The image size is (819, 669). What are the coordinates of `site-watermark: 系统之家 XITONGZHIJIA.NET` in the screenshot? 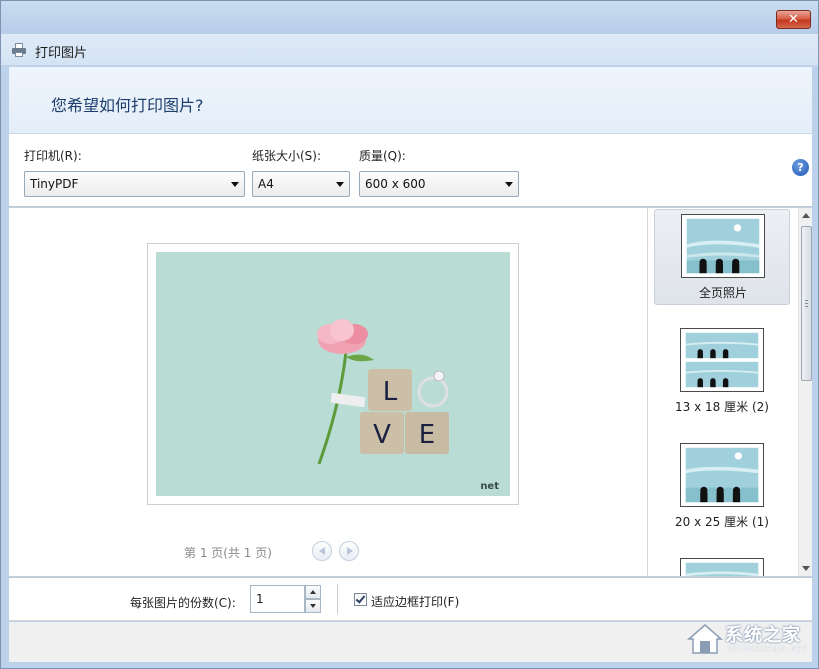 It's located at (746, 639).